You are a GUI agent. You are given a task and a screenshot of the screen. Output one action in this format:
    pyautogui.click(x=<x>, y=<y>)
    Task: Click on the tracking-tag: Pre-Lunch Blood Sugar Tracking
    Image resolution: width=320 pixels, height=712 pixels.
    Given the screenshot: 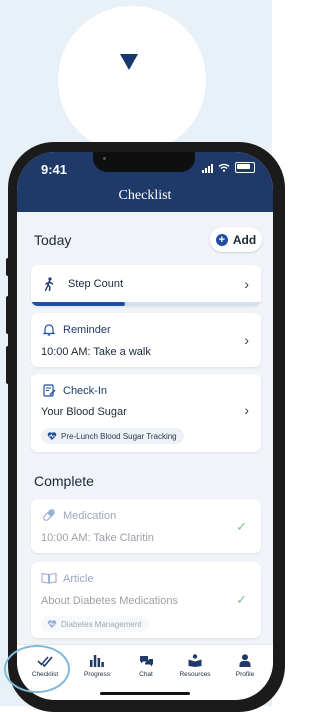 What is the action you would take?
    pyautogui.click(x=112, y=436)
    